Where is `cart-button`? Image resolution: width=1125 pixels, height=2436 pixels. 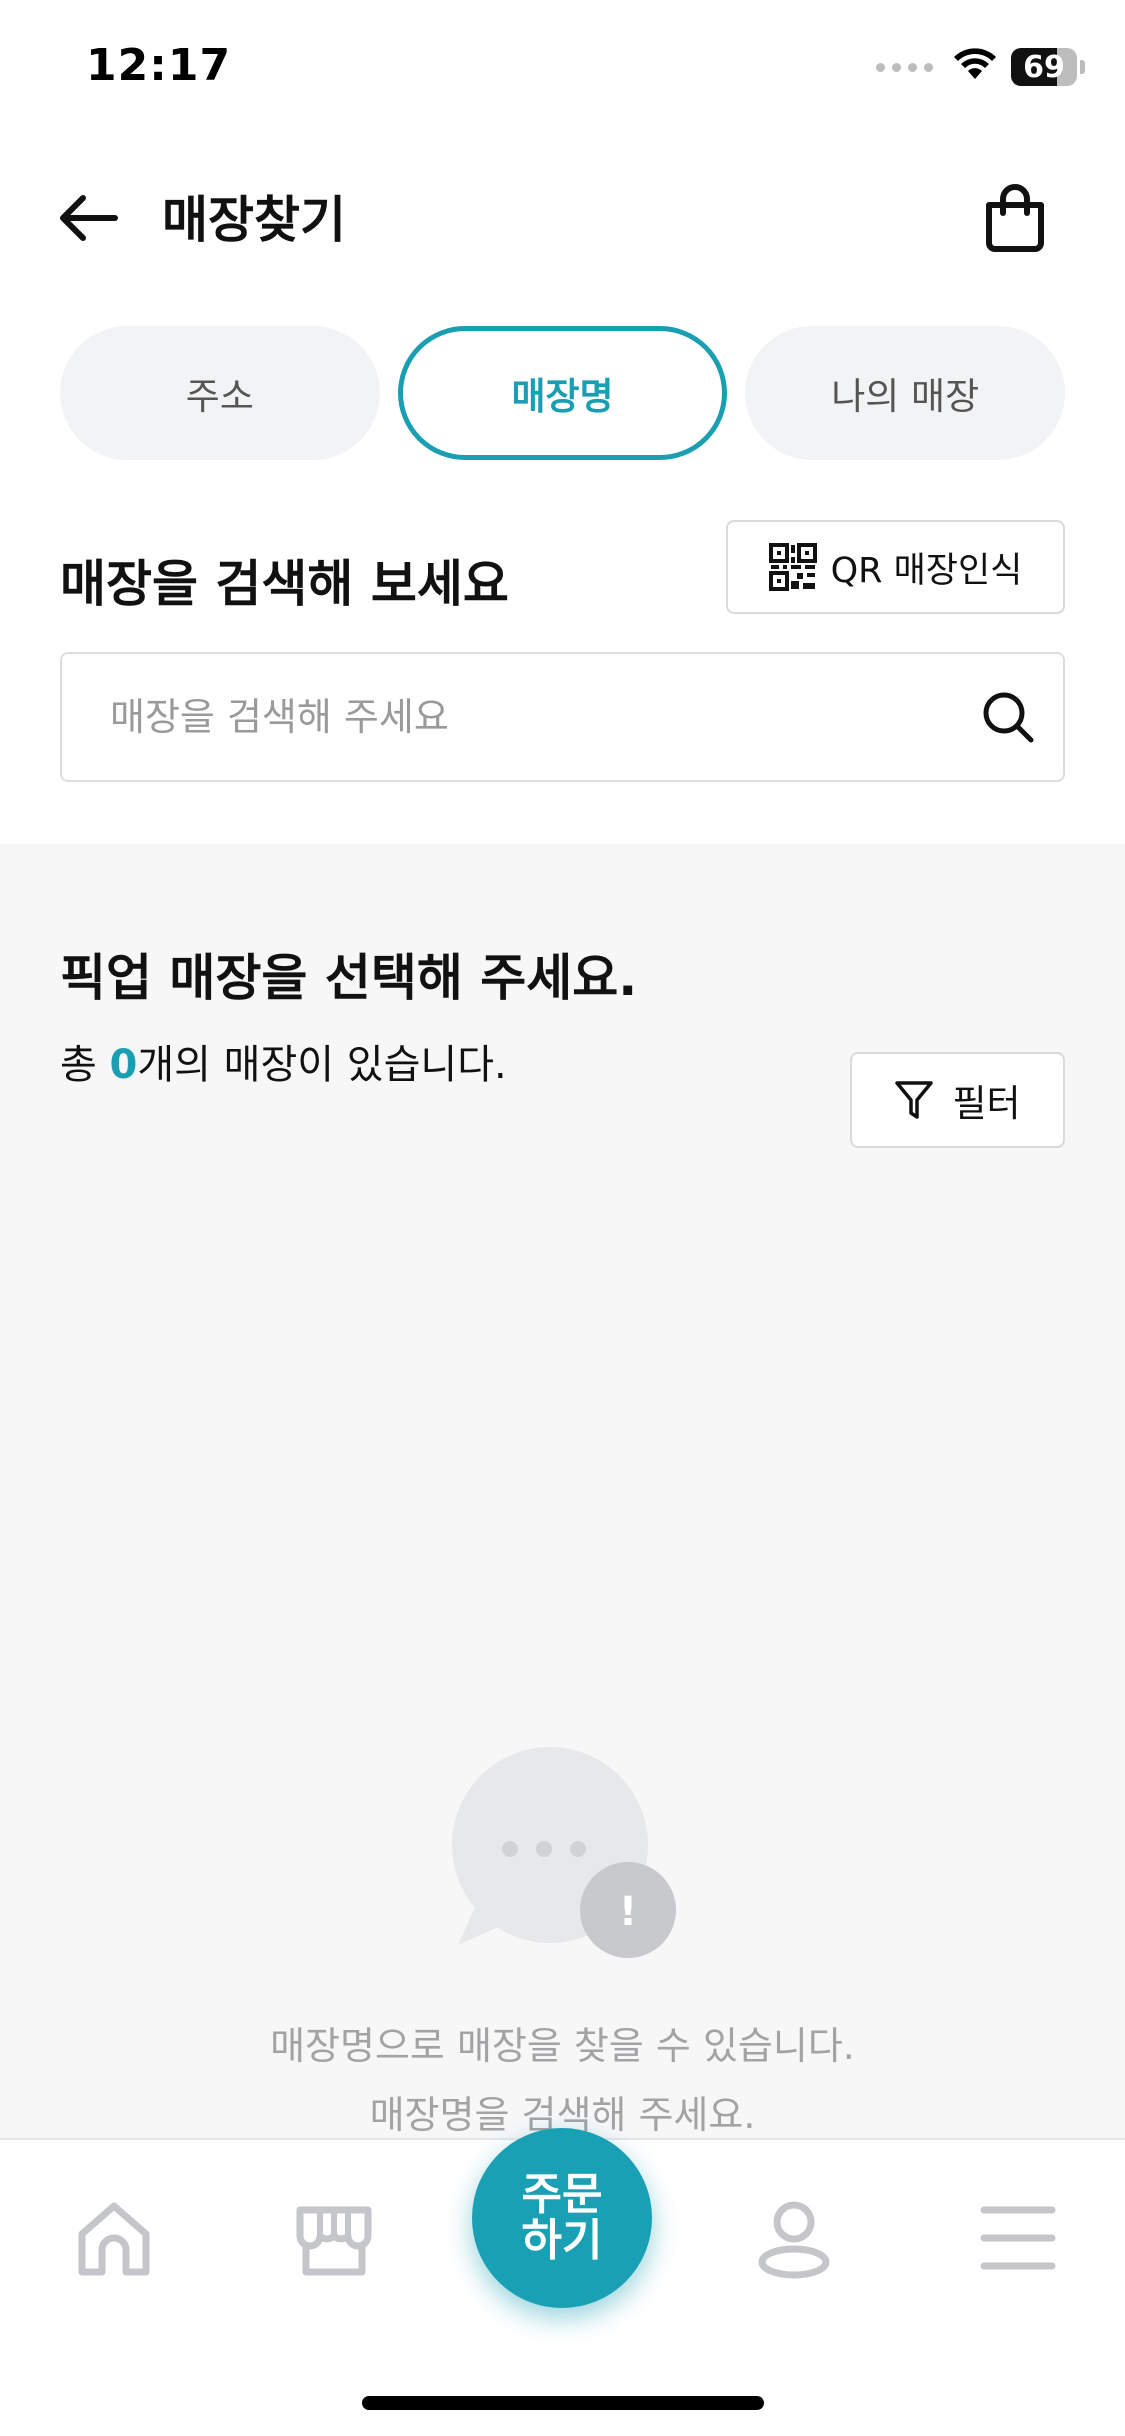
cart-button is located at coordinates (1015, 218).